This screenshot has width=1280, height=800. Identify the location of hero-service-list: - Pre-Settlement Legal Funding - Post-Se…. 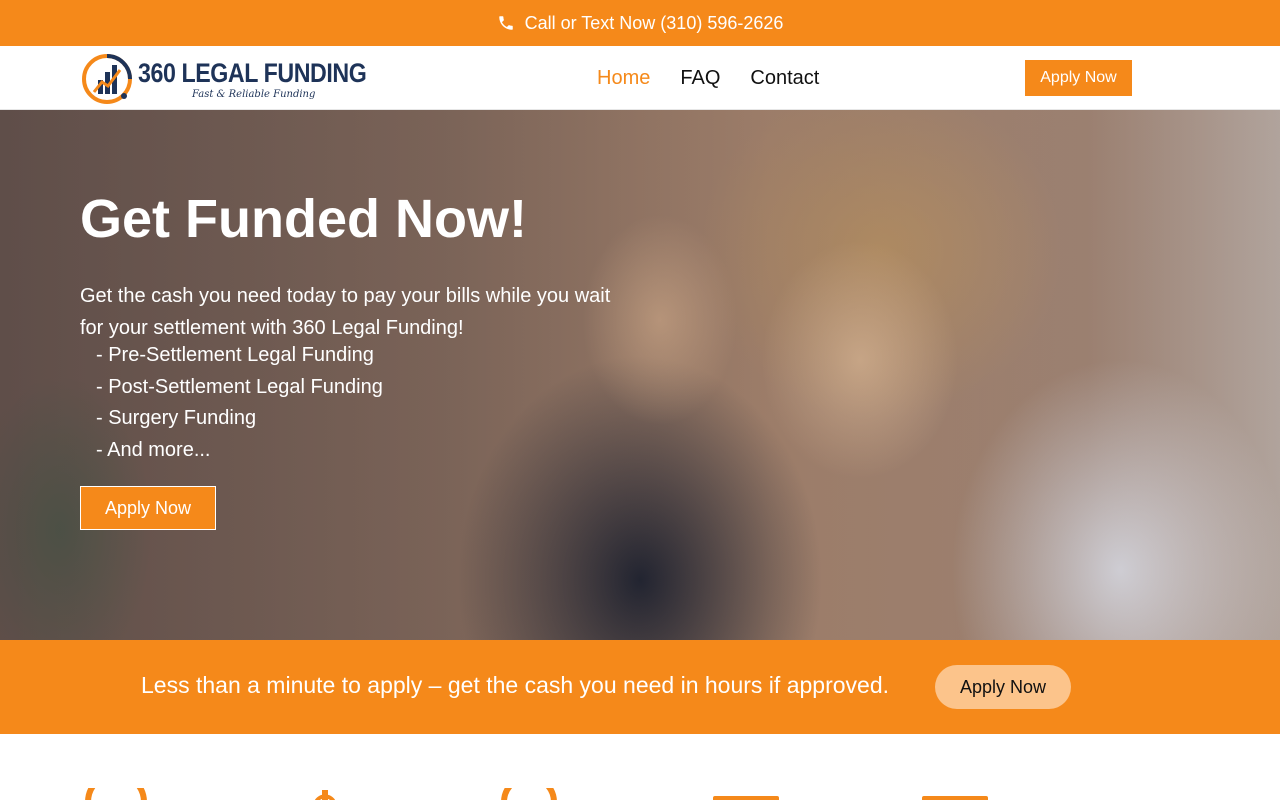
(239, 403).